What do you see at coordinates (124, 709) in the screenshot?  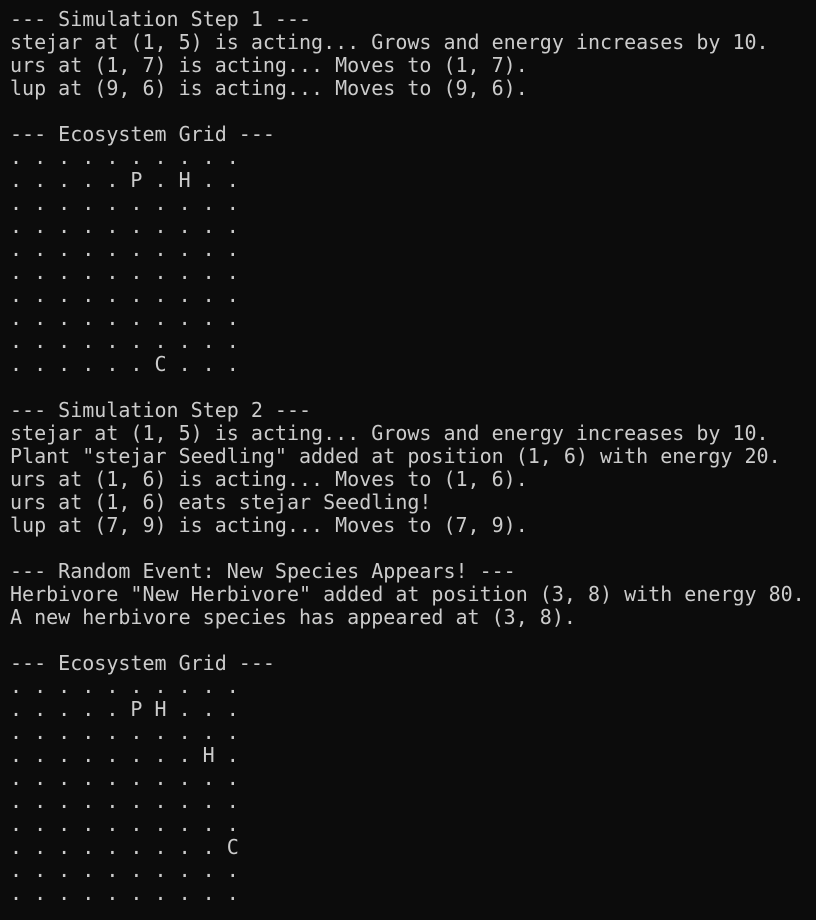 I see `grid-row: . . . . . P H . . .` at bounding box center [124, 709].